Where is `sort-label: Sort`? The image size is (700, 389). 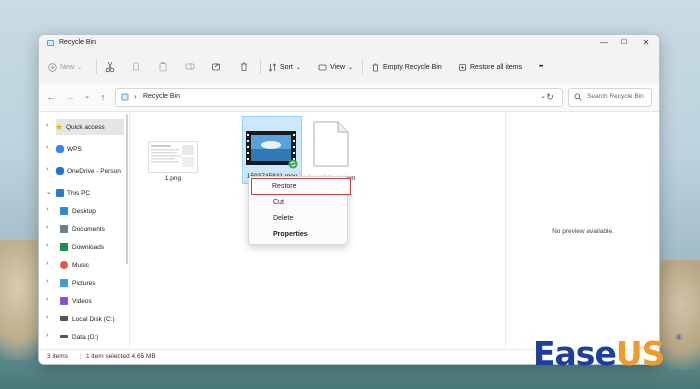
sort-label: Sort is located at coordinates (286, 67).